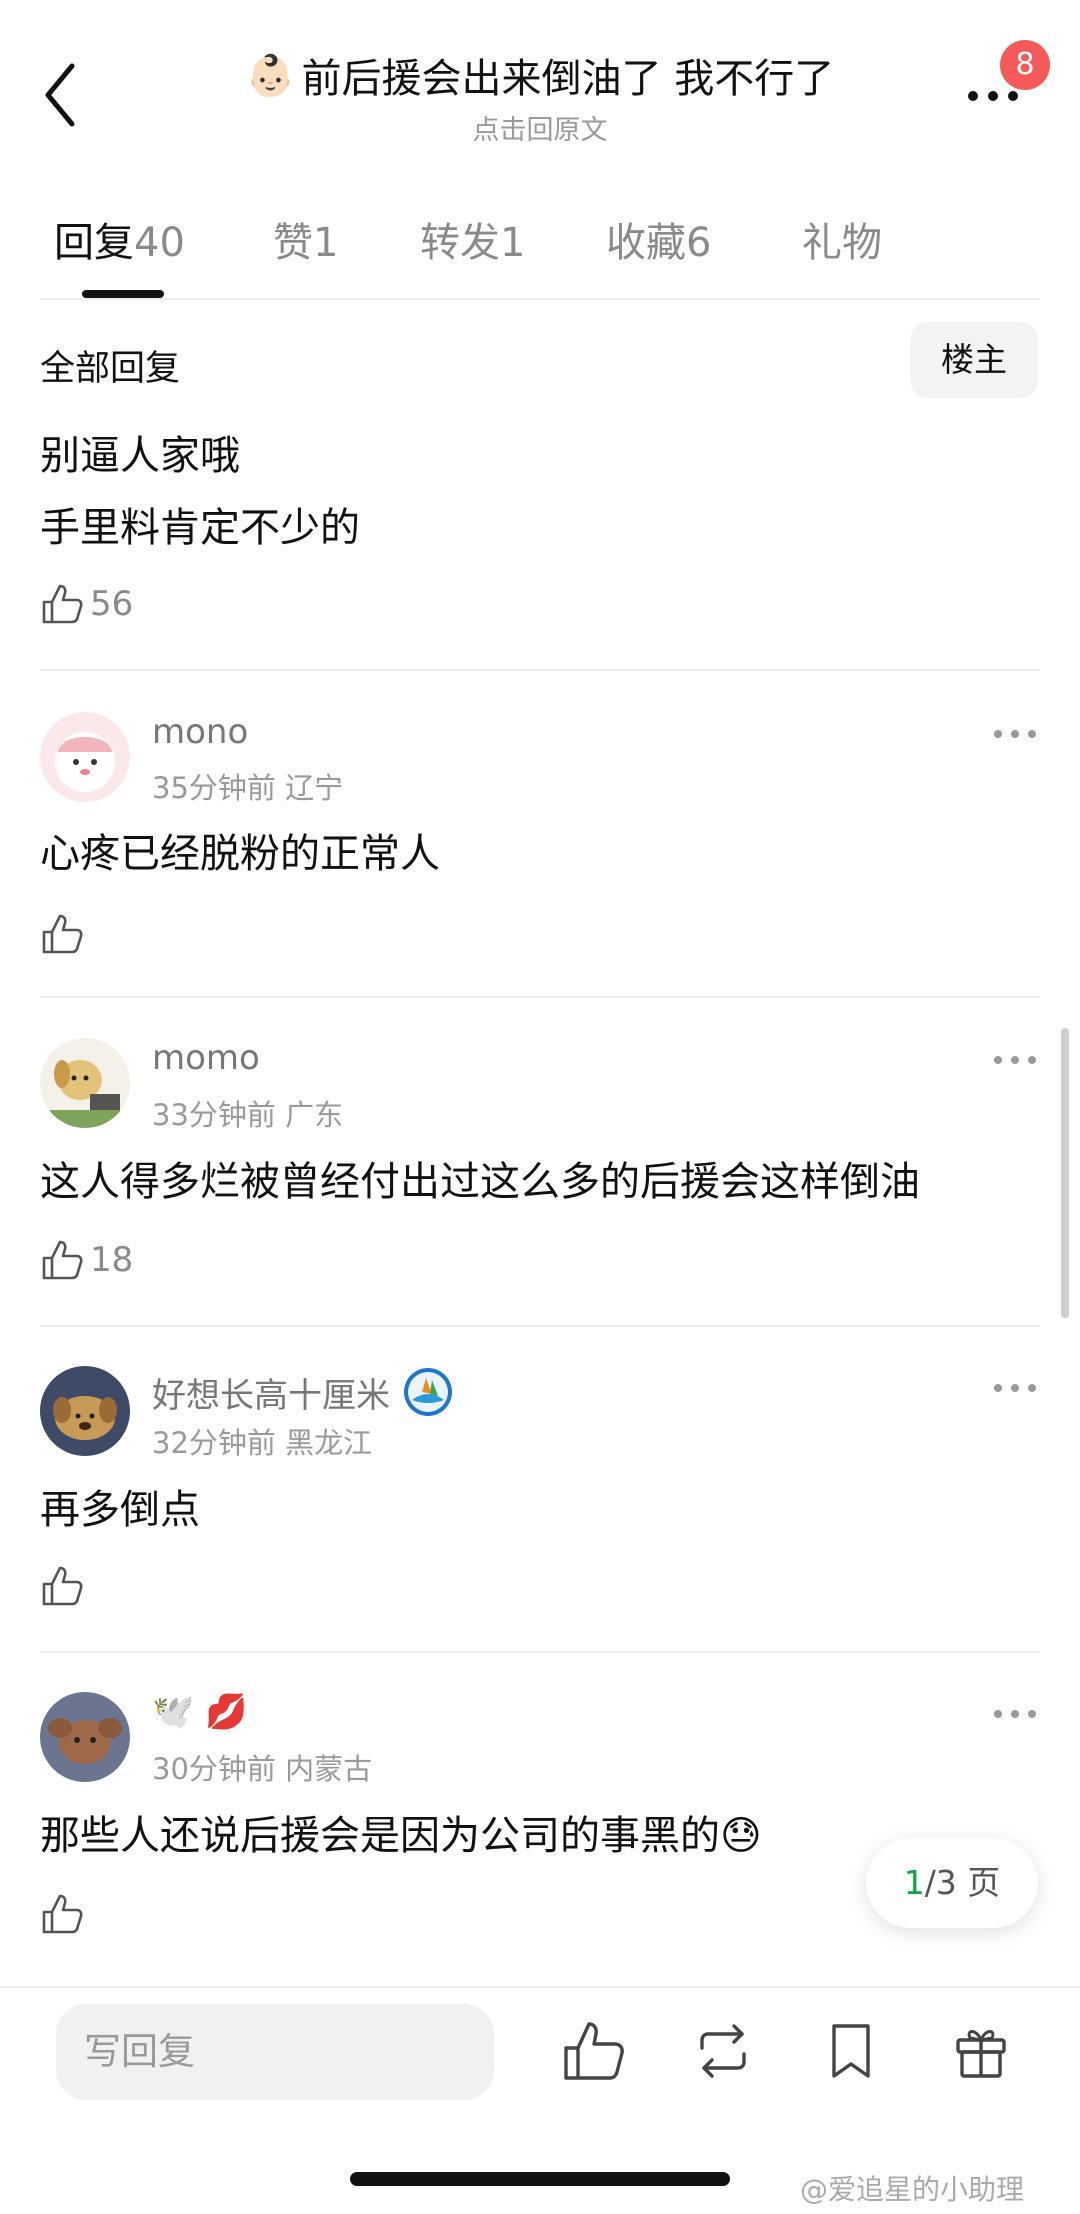 This screenshot has width=1080, height=2214. Describe the element at coordinates (112, 604) in the screenshot. I see `like-count: 56` at that location.